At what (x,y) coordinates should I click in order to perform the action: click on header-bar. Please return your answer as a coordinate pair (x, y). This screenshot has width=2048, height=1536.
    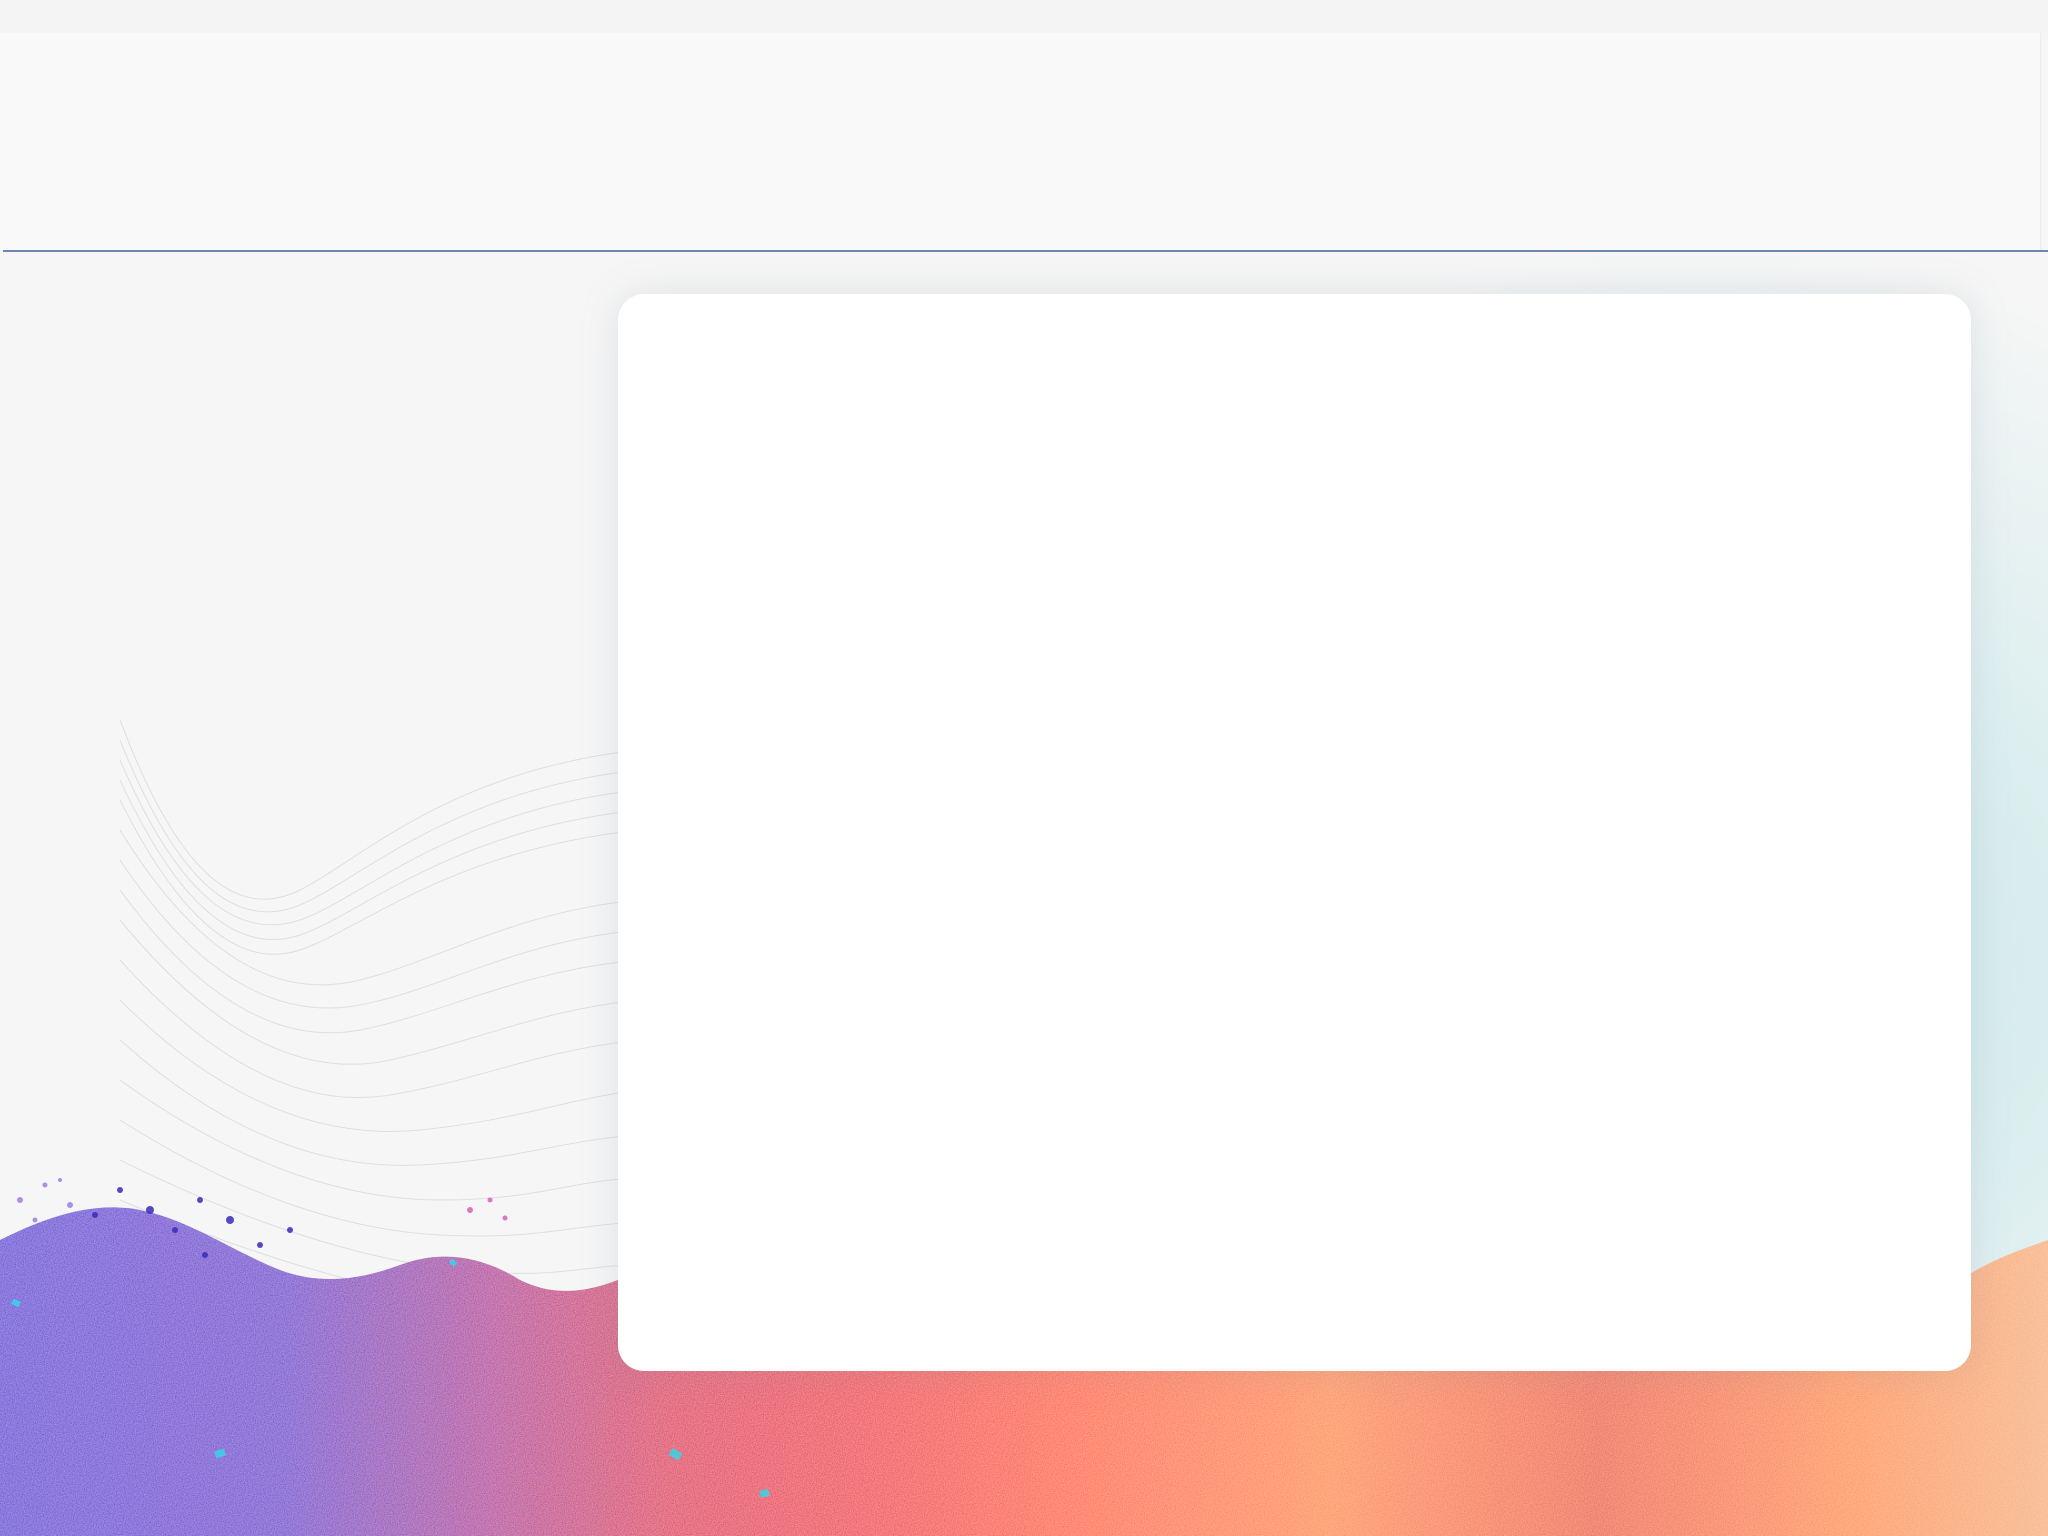
    Looking at the image, I should click on (1020, 141).